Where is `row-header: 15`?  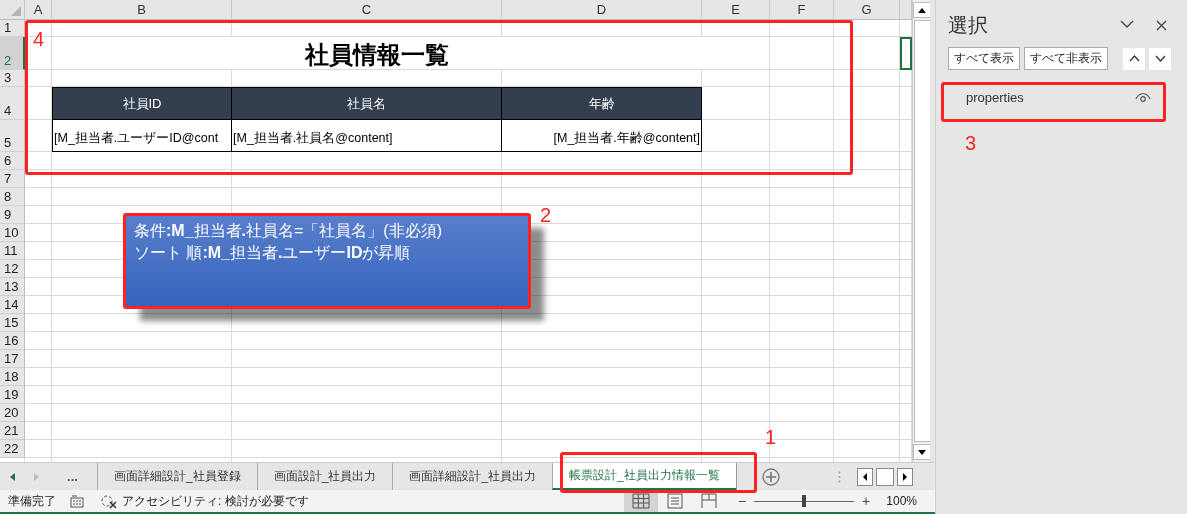 row-header: 15 is located at coordinates (12, 323).